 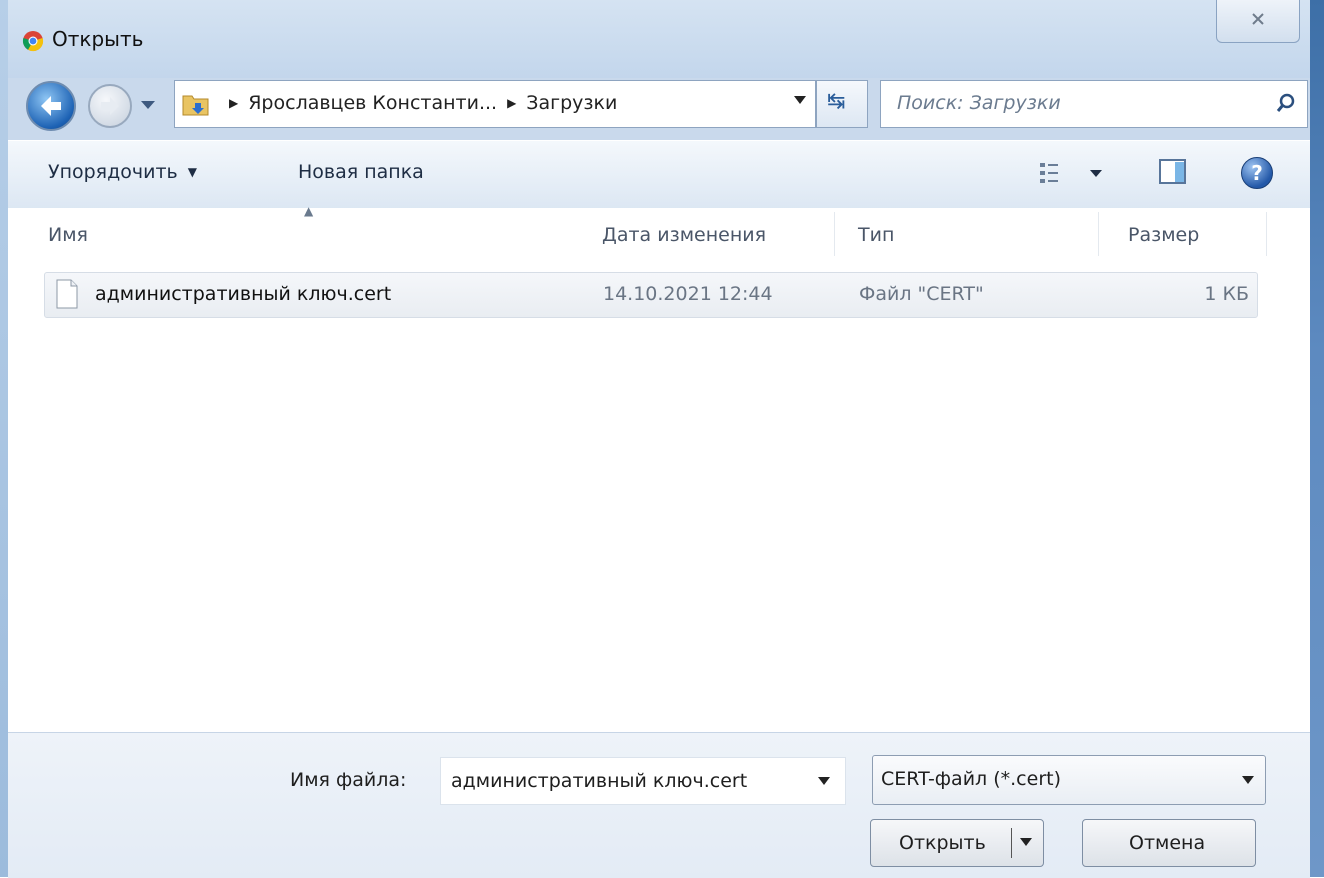 What do you see at coordinates (1077, 103) in the screenshot?
I see `search-input` at bounding box center [1077, 103].